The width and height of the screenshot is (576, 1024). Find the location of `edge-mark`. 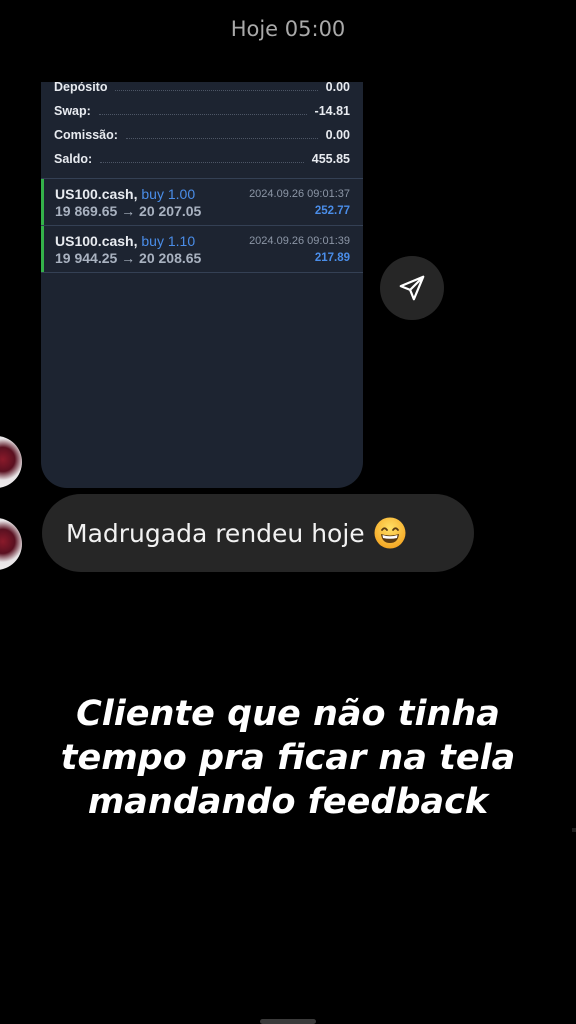

edge-mark is located at coordinates (574, 830).